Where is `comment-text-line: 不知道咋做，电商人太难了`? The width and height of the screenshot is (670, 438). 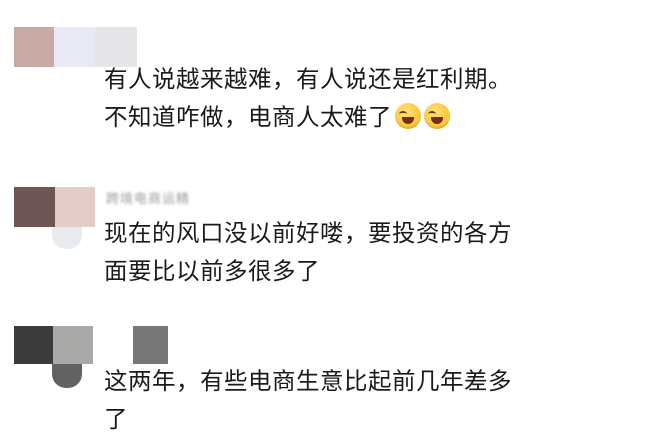 comment-text-line: 不知道咋做，电商人太难了 is located at coordinates (308, 117).